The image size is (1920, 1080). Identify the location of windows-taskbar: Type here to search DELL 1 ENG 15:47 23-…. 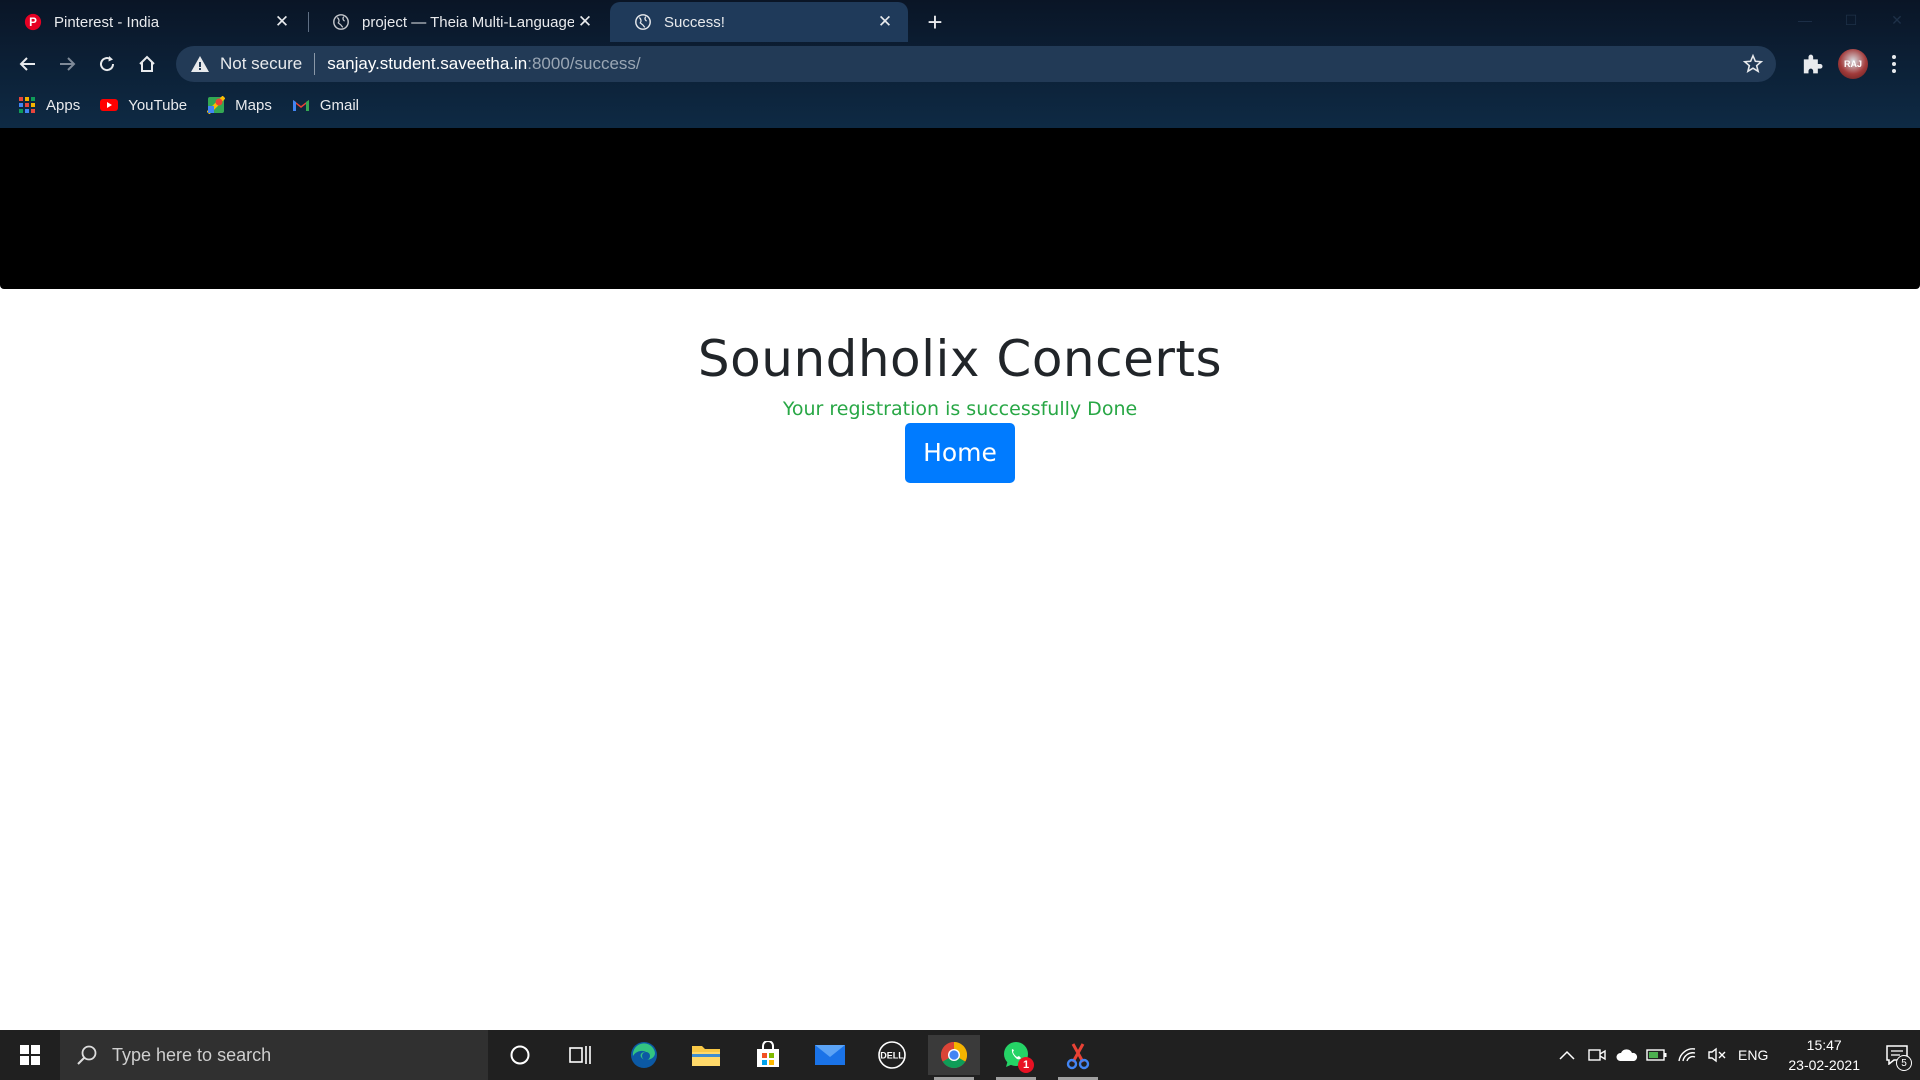
(960, 1055).